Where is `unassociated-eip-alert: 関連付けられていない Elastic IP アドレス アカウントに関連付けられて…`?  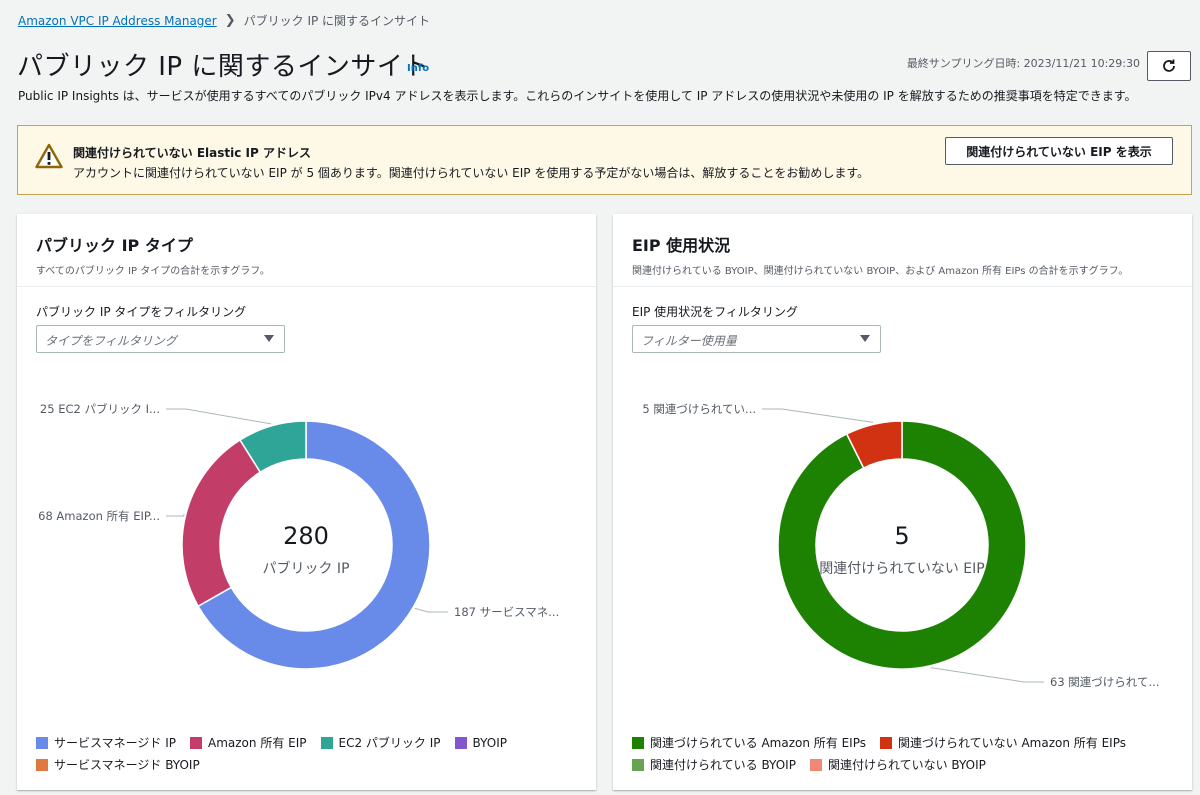
unassociated-eip-alert: 関連付けられていない Elastic IP アドレス アカウントに関連付けられて… is located at coordinates (604, 160).